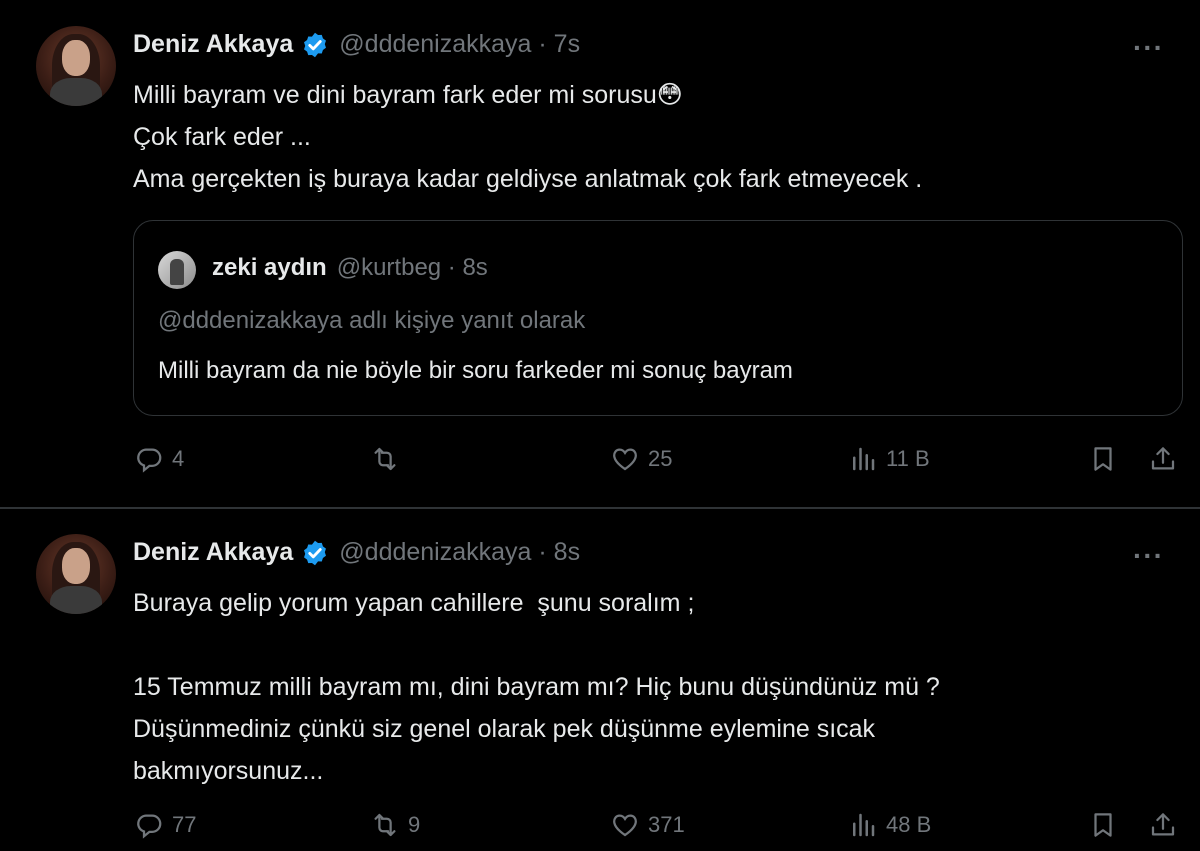 Image resolution: width=1200 pixels, height=851 pixels. Describe the element at coordinates (909, 824) in the screenshot. I see `views-count: 48 B` at that location.